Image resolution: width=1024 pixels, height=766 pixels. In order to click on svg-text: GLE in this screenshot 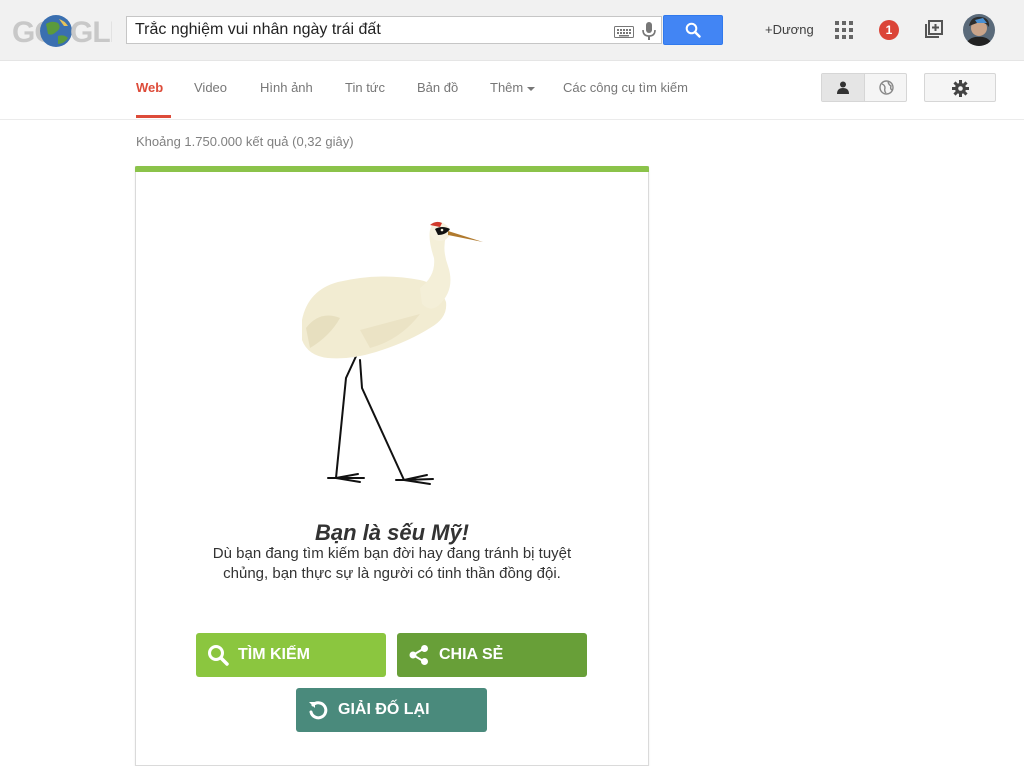, I will do `click(91, 32)`.